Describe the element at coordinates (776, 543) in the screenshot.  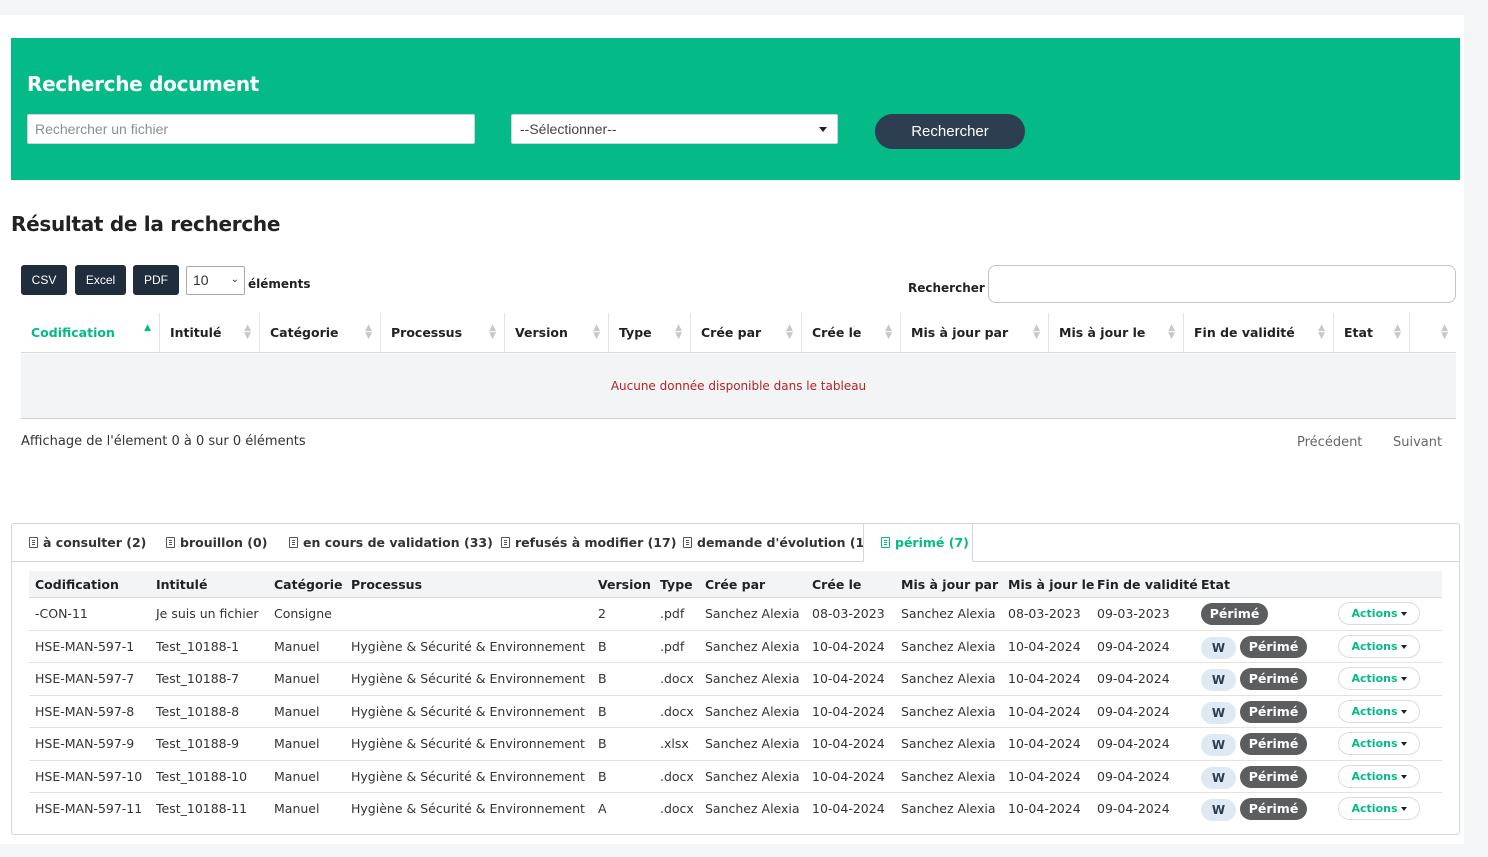
I see `tab-demande-d-evolution: demande d'évolution (1)` at that location.